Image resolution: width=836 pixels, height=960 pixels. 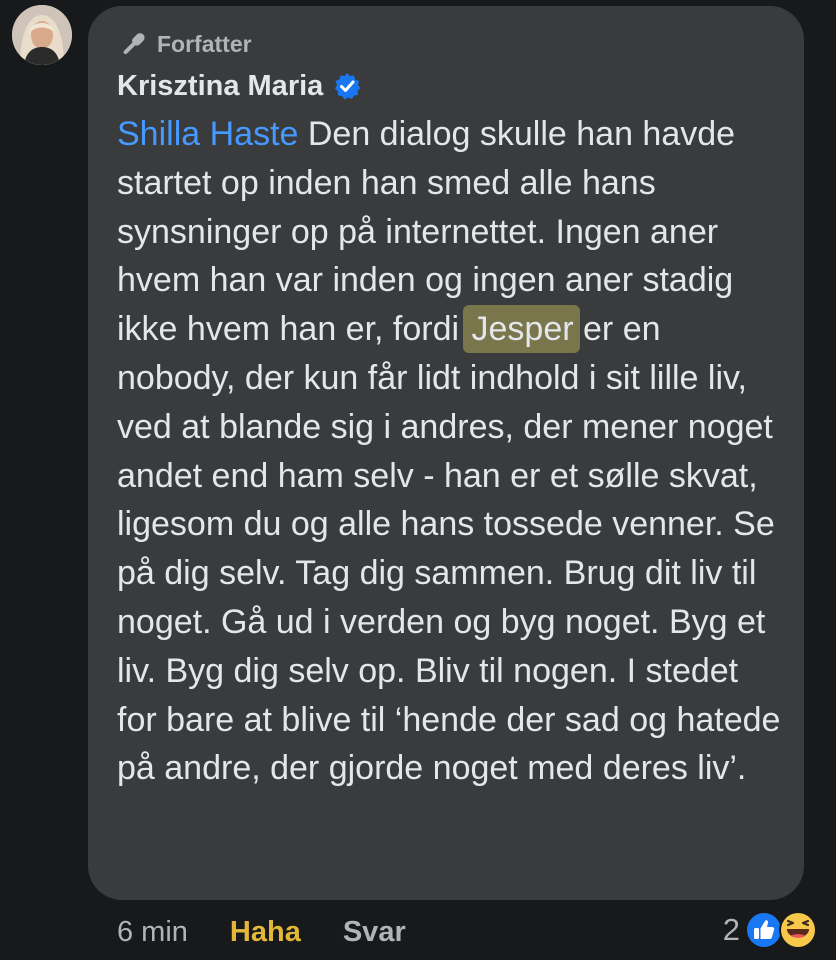 What do you see at coordinates (134, 44) in the screenshot?
I see `microphone-icon` at bounding box center [134, 44].